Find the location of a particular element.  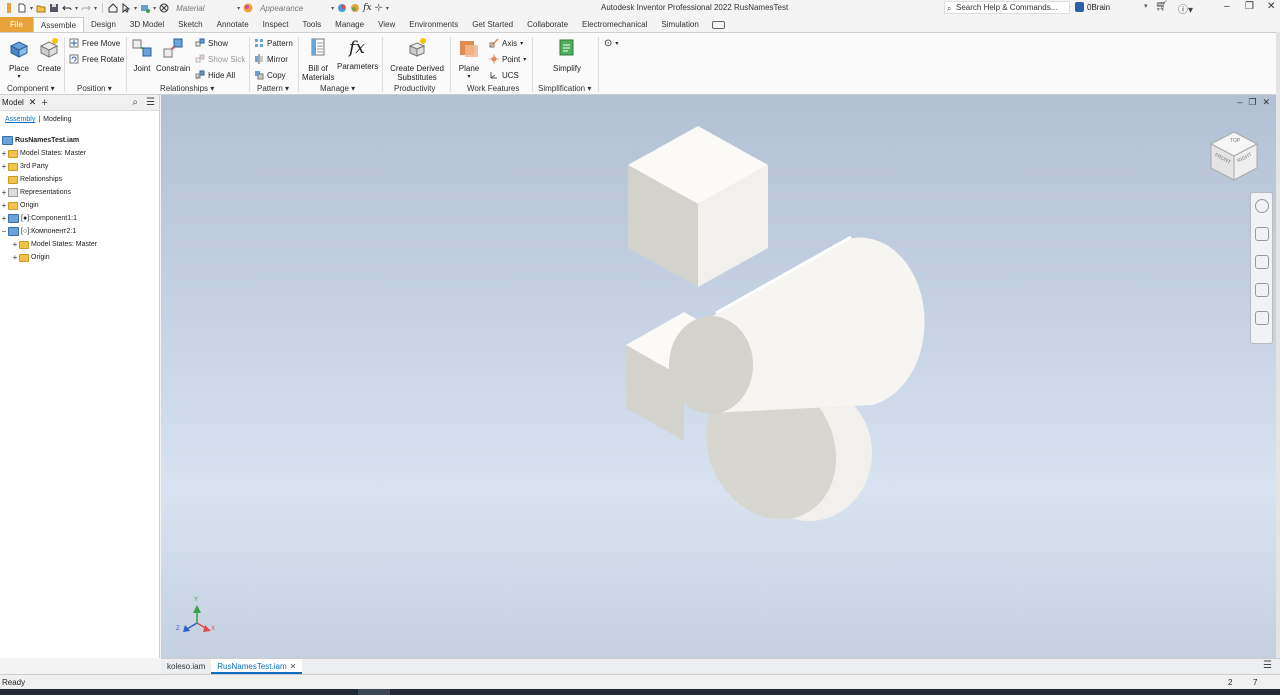

component-panel-label: Component ▾ is located at coordinates (31, 88).